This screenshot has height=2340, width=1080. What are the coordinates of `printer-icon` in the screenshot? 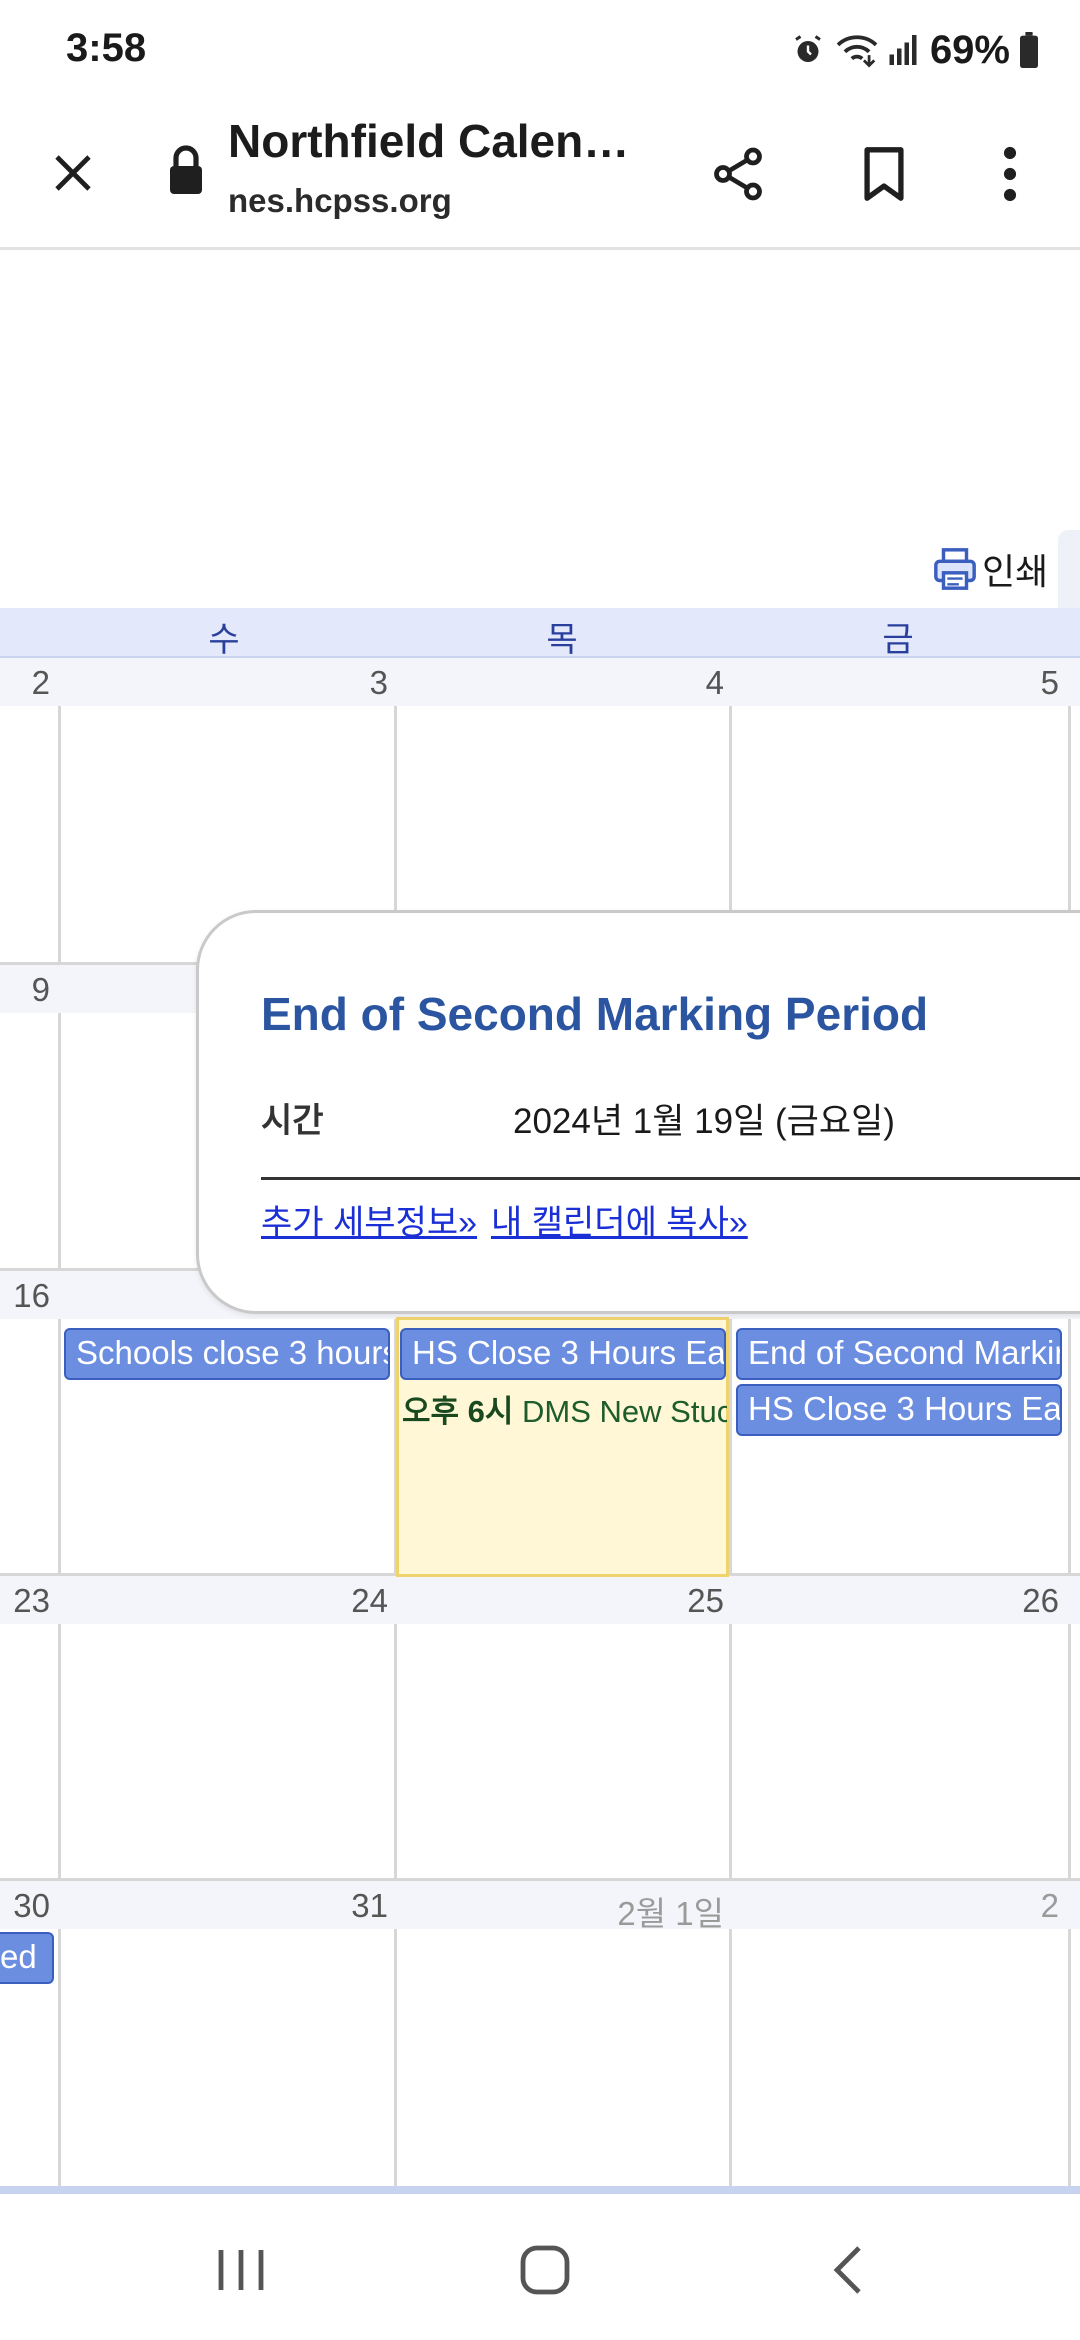 It's located at (955, 569).